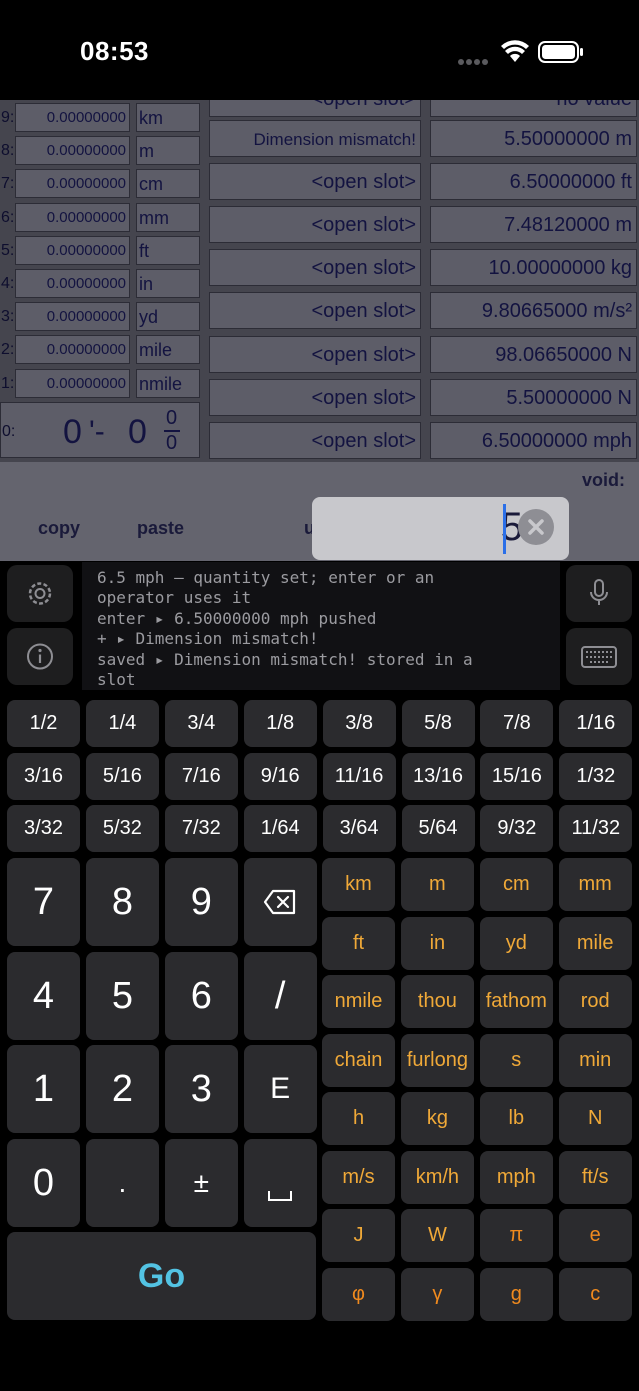 Image resolution: width=639 pixels, height=1391 pixels. What do you see at coordinates (595, 1235) in the screenshot?
I see `unit-key: e` at bounding box center [595, 1235].